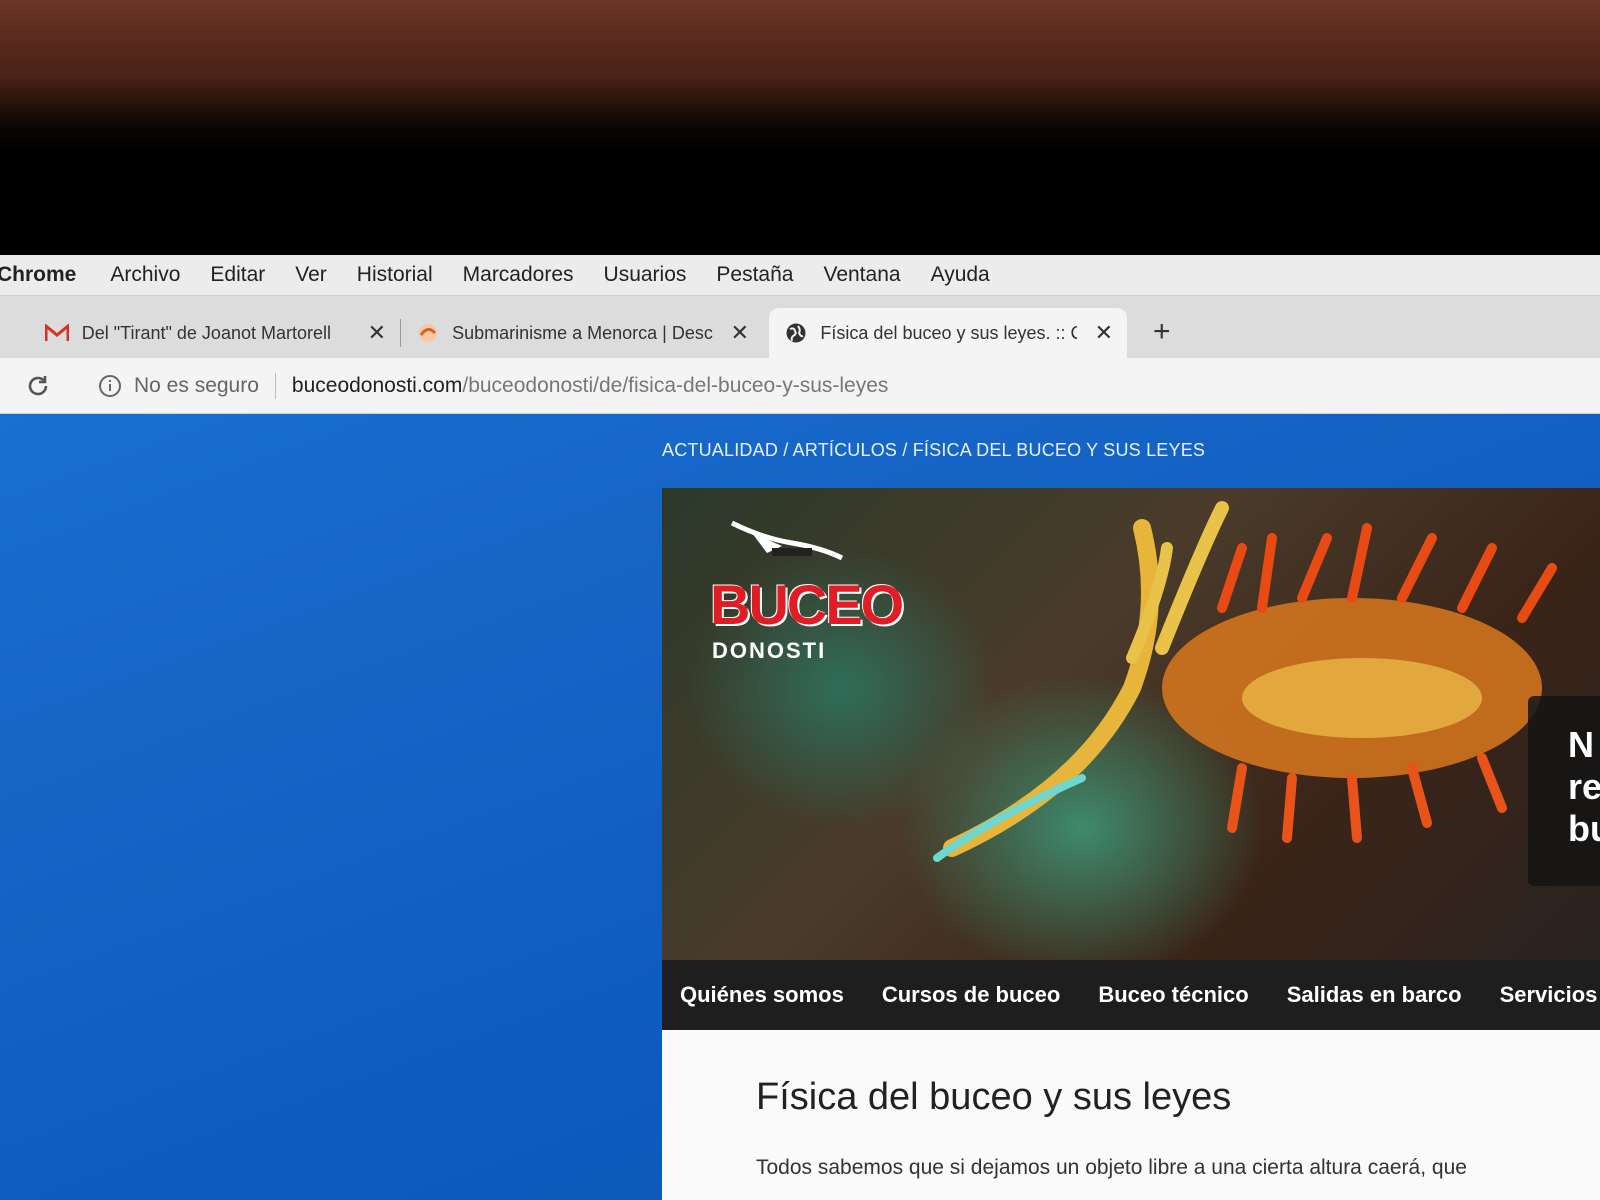 Image resolution: width=1600 pixels, height=1200 pixels. I want to click on security-text: No es seguro, so click(196, 385).